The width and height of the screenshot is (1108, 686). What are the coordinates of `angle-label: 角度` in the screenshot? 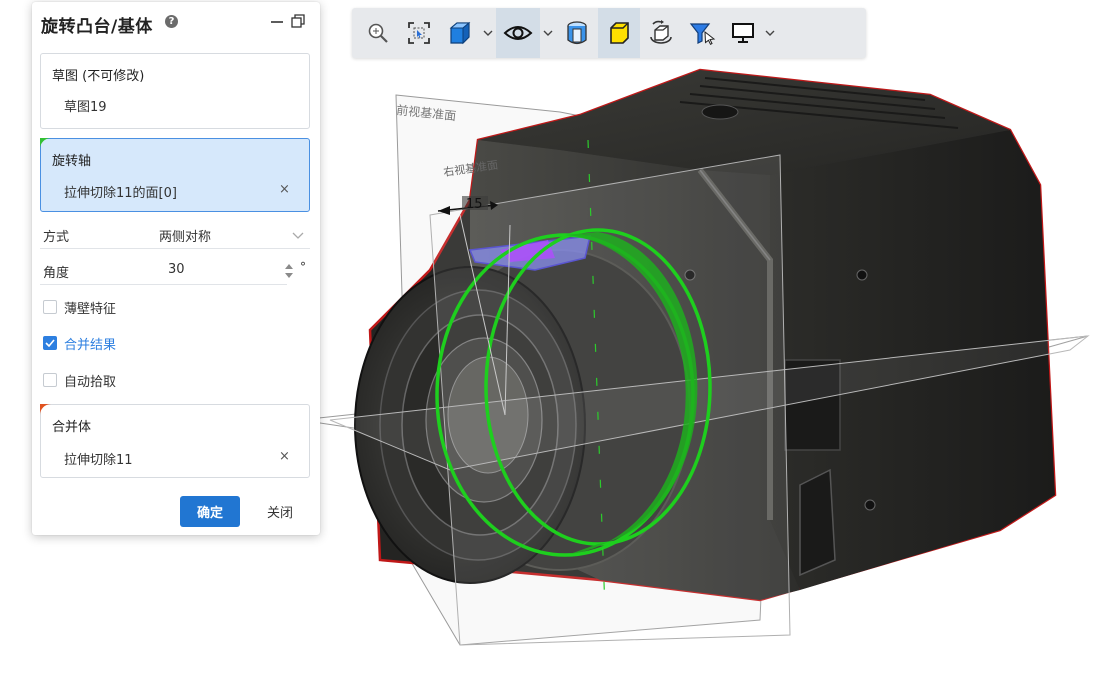 It's located at (56, 273).